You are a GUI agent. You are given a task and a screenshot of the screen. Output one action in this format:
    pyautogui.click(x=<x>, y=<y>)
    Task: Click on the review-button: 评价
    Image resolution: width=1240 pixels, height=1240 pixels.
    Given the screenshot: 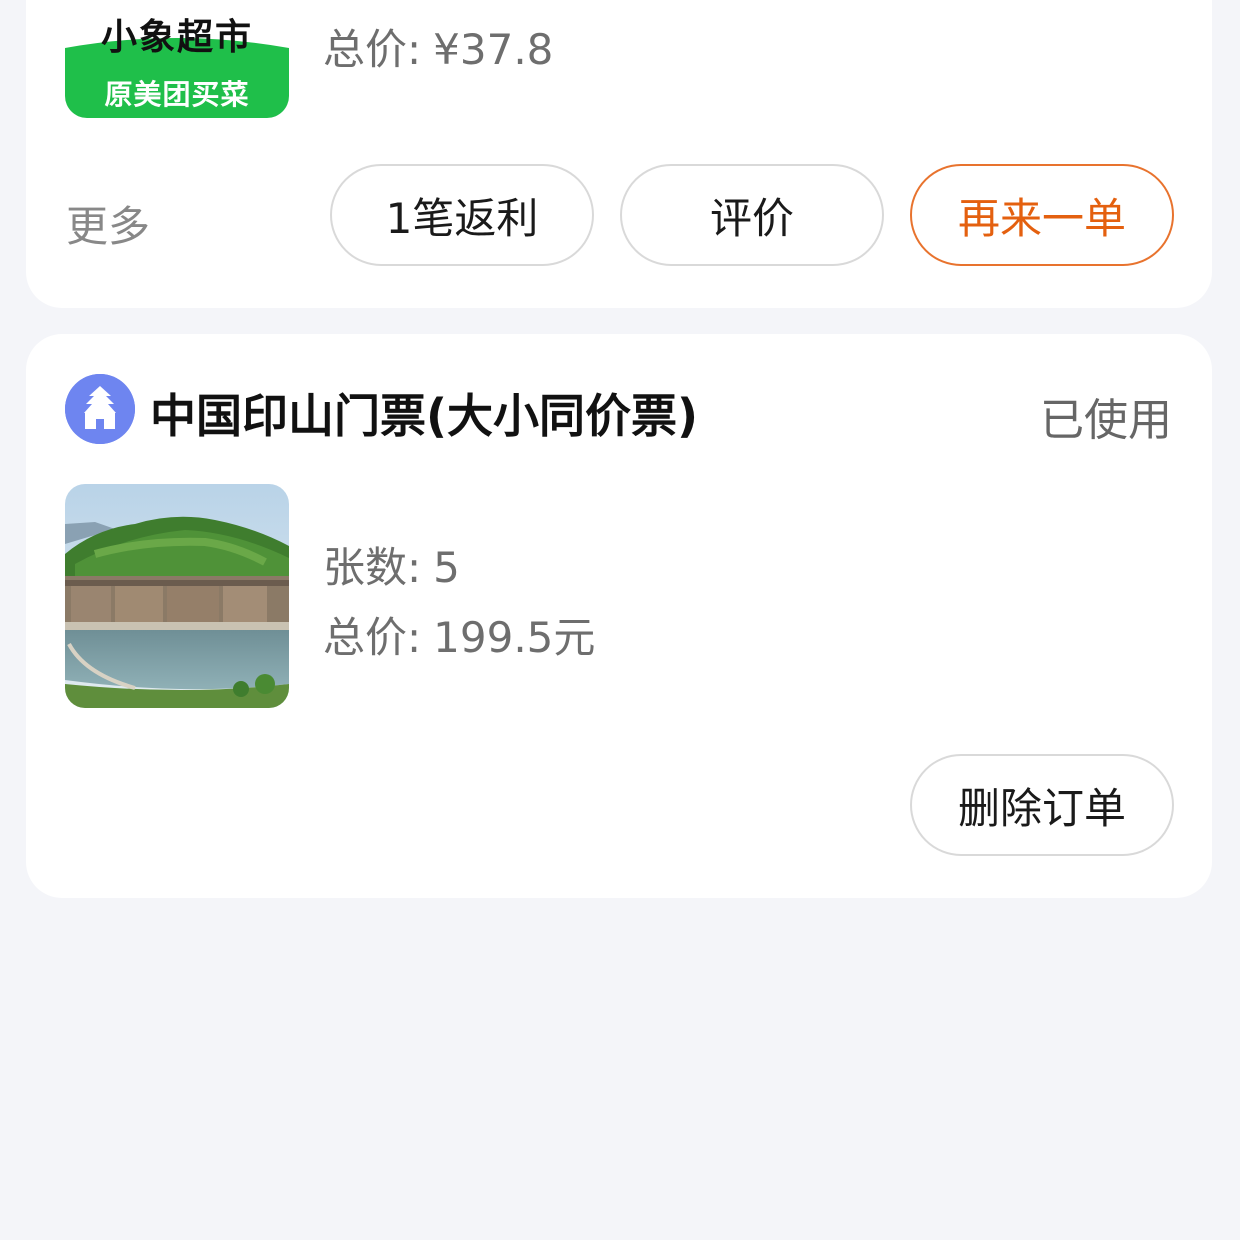 What is the action you would take?
    pyautogui.click(x=752, y=215)
    